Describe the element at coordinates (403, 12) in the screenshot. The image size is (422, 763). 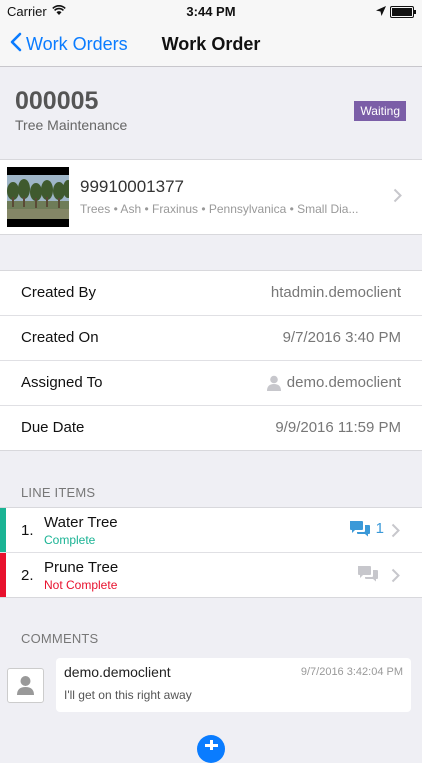
I see `battery-icon` at that location.